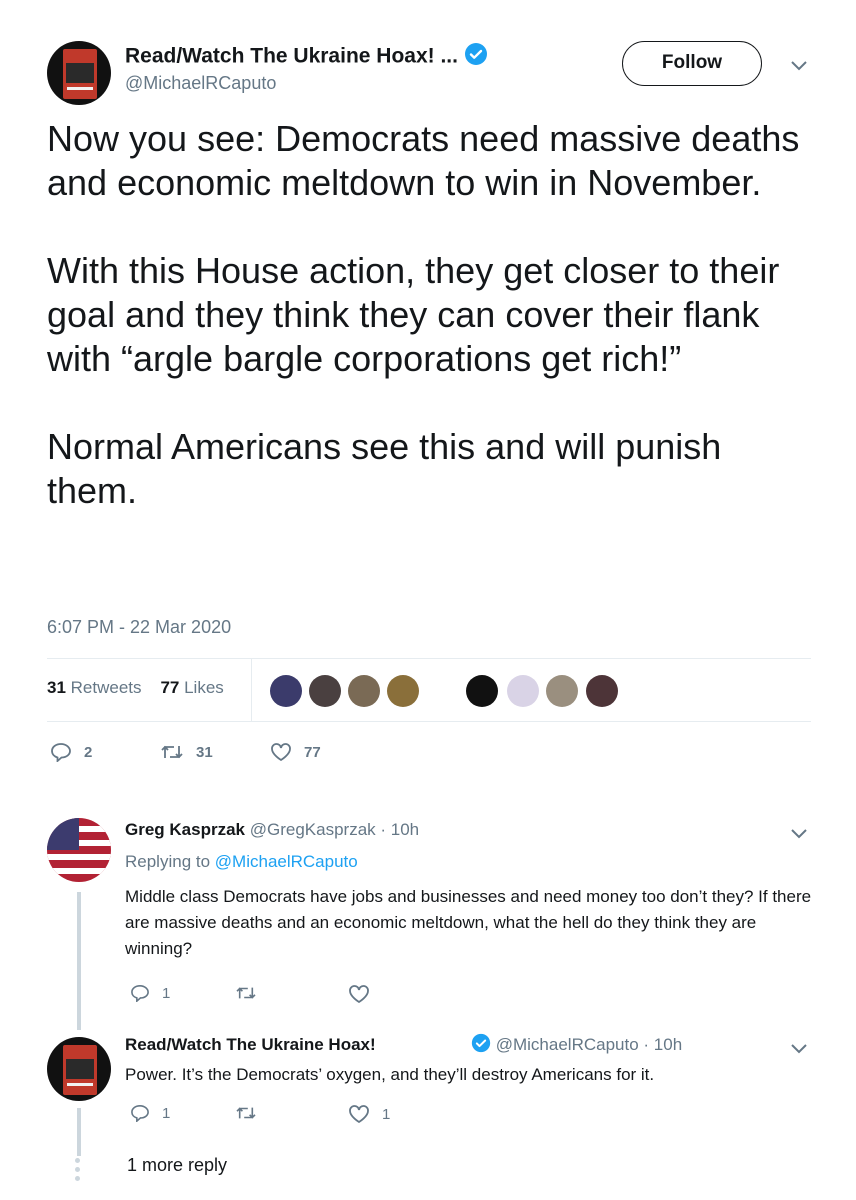 The width and height of the screenshot is (856, 1200). I want to click on like-button: 1, so click(369, 1114).